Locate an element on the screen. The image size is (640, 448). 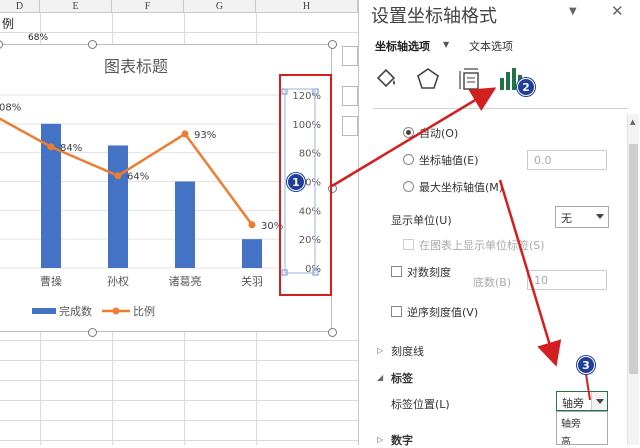
radio-max-axis-value is located at coordinates (408, 186).